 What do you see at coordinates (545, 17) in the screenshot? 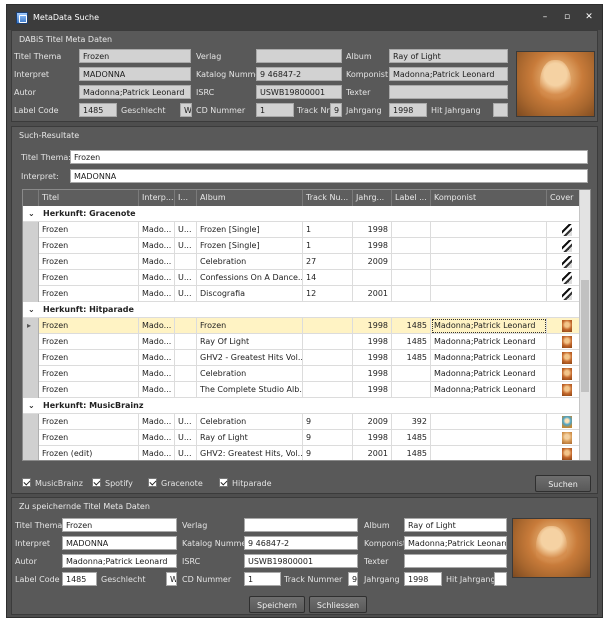
I see `minimize-button: –` at bounding box center [545, 17].